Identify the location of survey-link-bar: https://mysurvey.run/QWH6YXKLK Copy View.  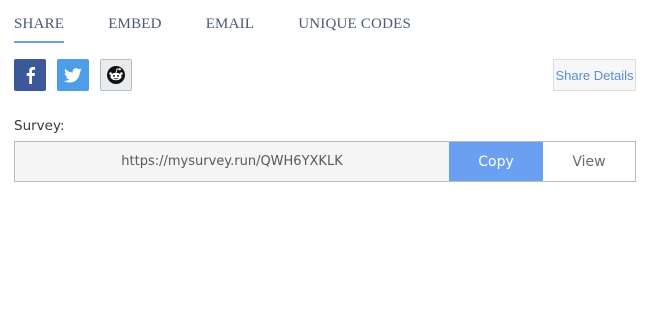
(325, 161).